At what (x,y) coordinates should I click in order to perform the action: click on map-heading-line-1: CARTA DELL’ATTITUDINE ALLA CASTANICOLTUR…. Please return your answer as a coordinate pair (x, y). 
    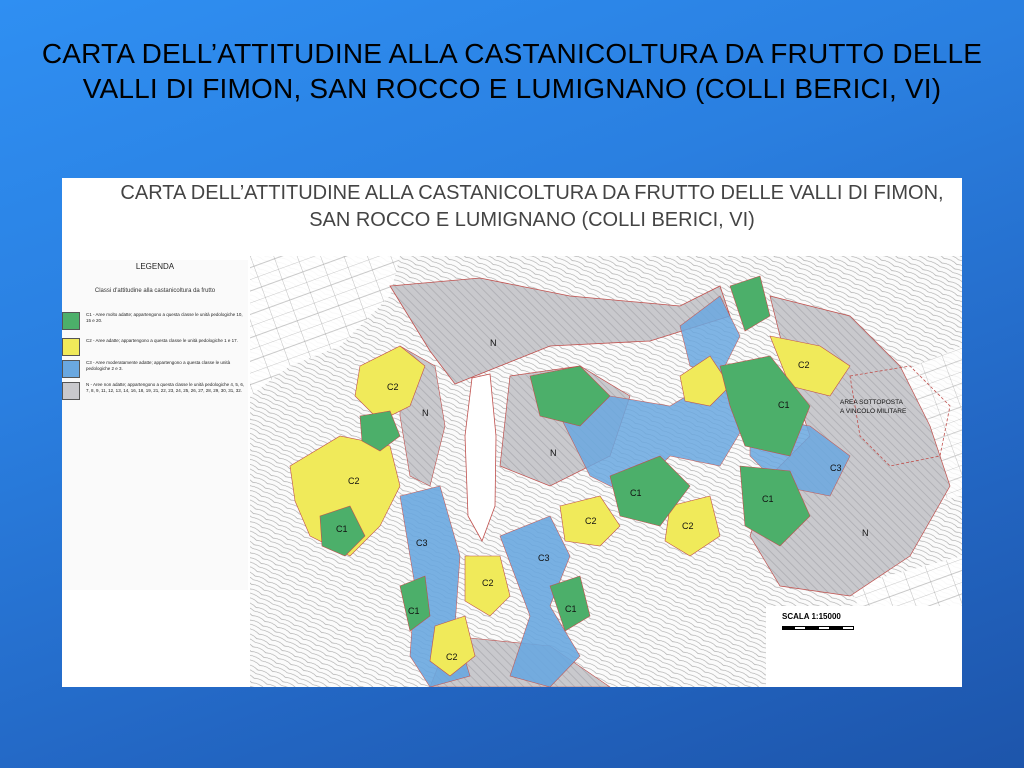
    Looking at the image, I should click on (532, 193).